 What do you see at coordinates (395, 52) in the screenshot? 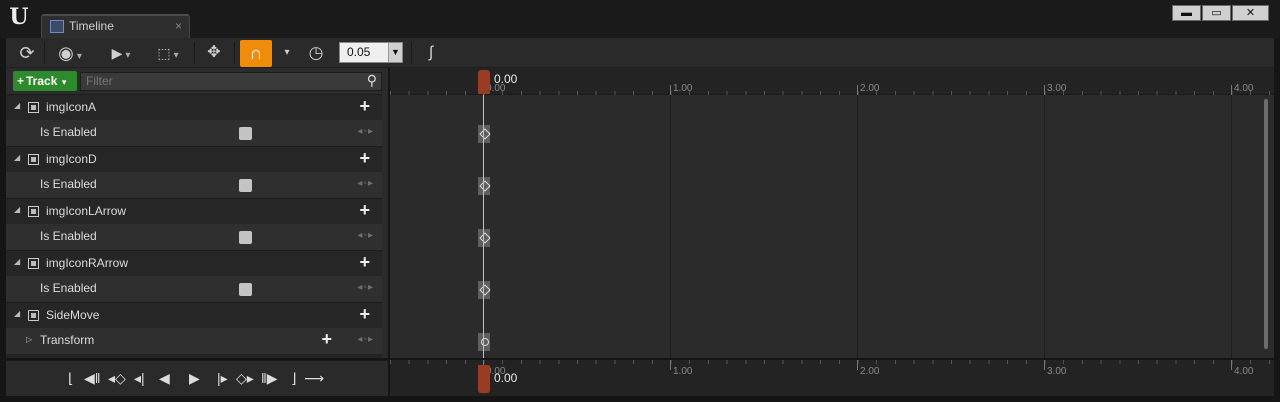
I see `chevron-down-icon: ▼` at bounding box center [395, 52].